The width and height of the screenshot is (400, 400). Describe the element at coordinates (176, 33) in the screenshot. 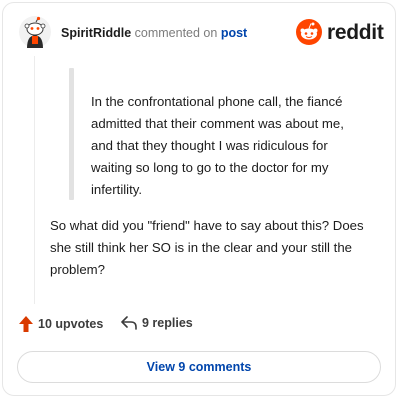

I see `action-text: commented on` at that location.